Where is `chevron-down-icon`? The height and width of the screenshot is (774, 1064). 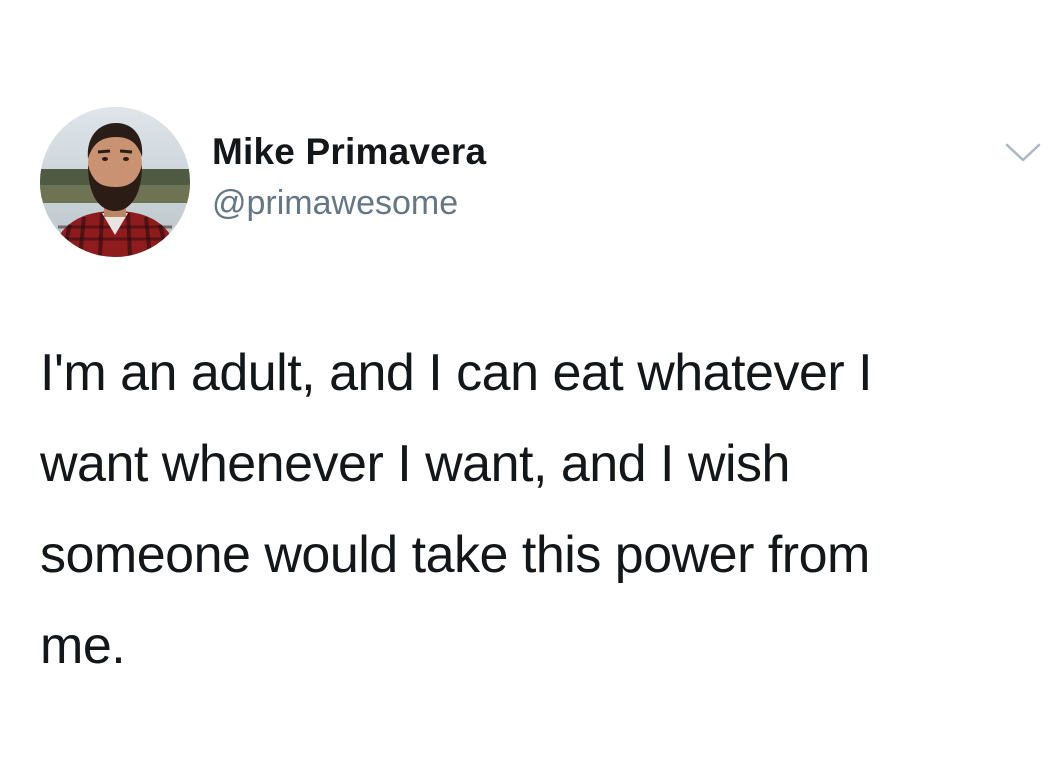 chevron-down-icon is located at coordinates (1023, 153).